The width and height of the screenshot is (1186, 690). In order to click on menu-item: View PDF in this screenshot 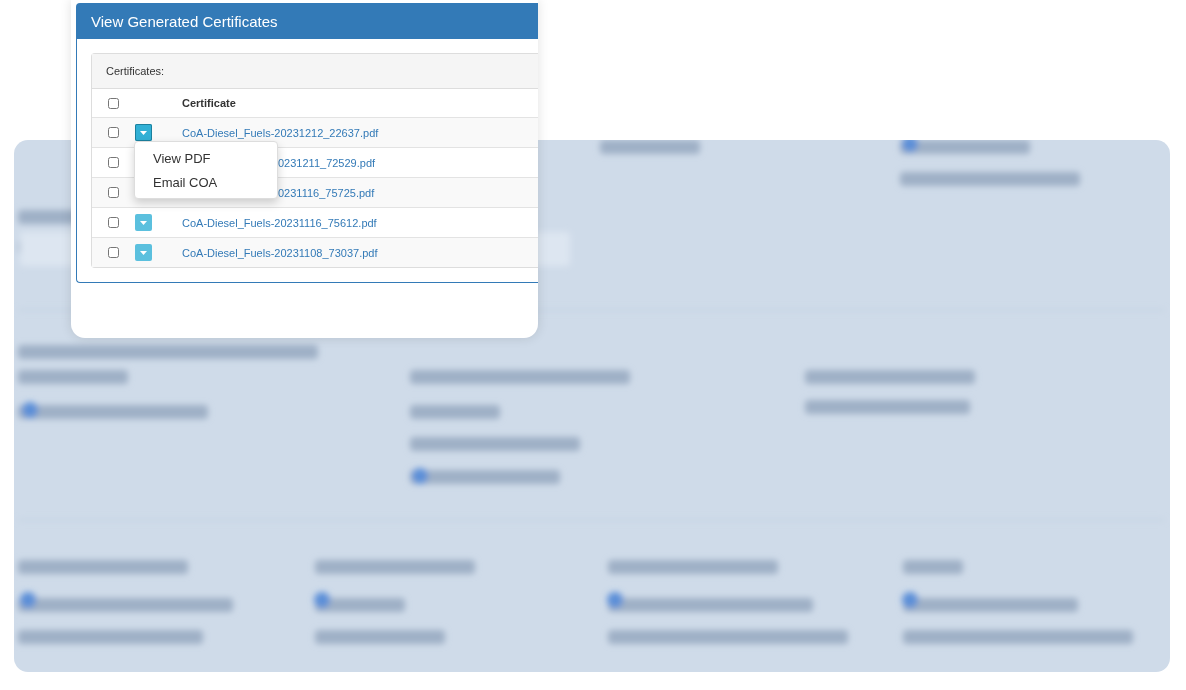, I will do `click(206, 158)`.